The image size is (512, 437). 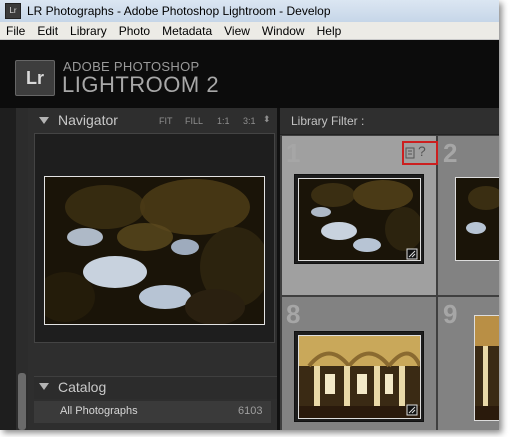 What do you see at coordinates (249, 121) in the screenshot?
I see `zoom-3-1: 3:1` at bounding box center [249, 121].